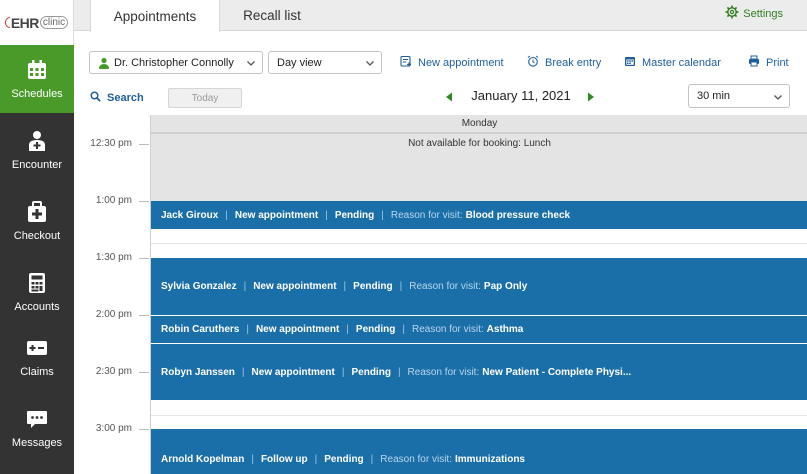  What do you see at coordinates (155, 16) in the screenshot?
I see `tab-appointments: Appointments` at bounding box center [155, 16].